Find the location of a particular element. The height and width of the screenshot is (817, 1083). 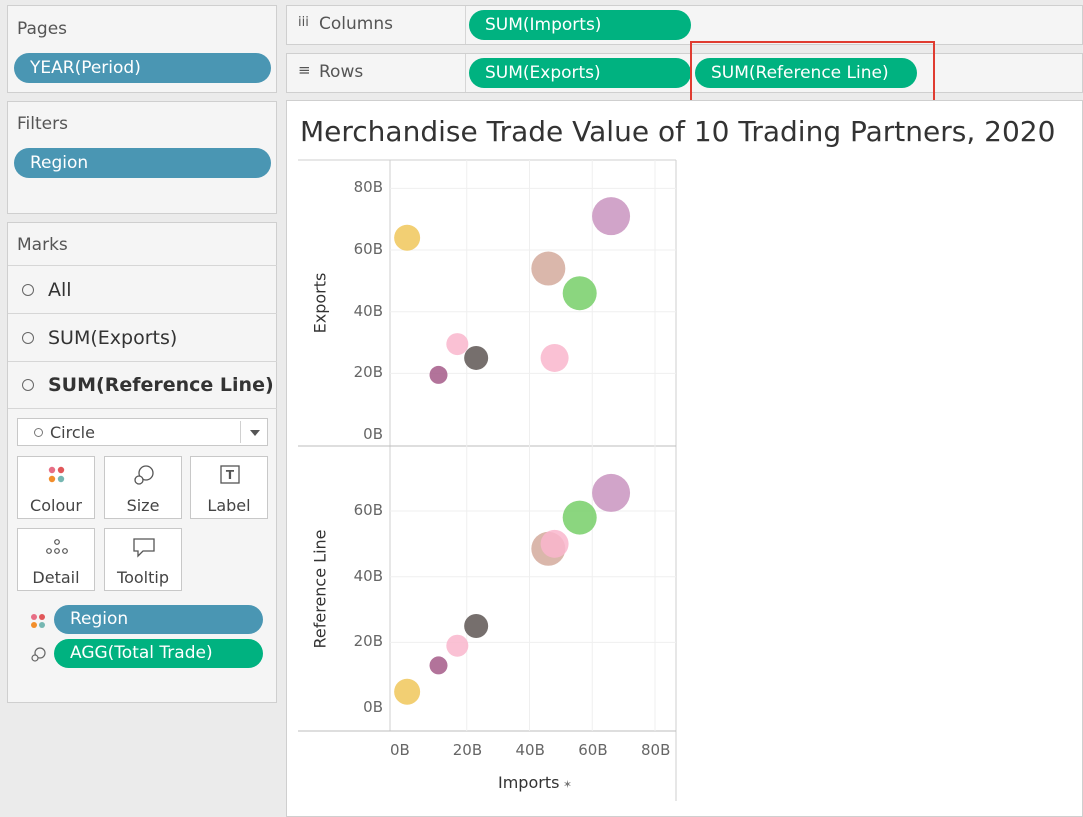

marks-row-label: SUM(Exports) is located at coordinates (113, 337).